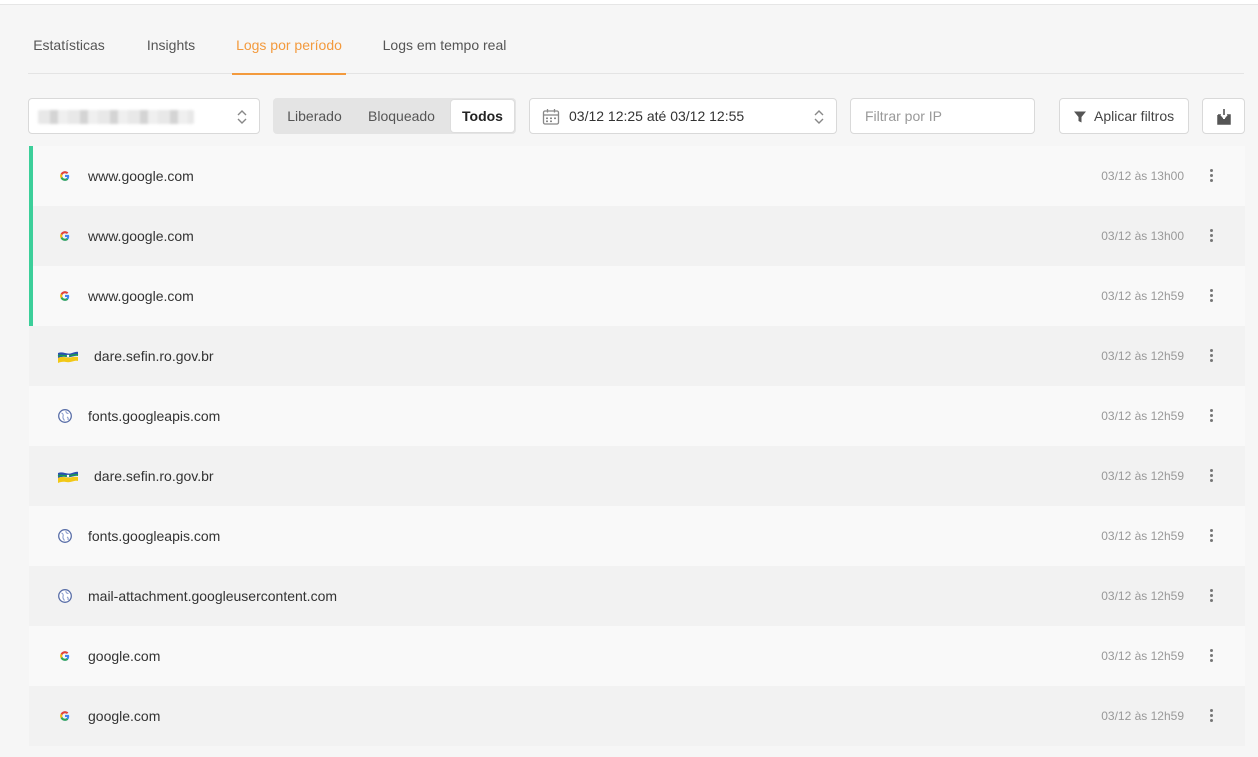 The image size is (1258, 757). Describe the element at coordinates (942, 116) in the screenshot. I see `ip-filter-input` at that location.